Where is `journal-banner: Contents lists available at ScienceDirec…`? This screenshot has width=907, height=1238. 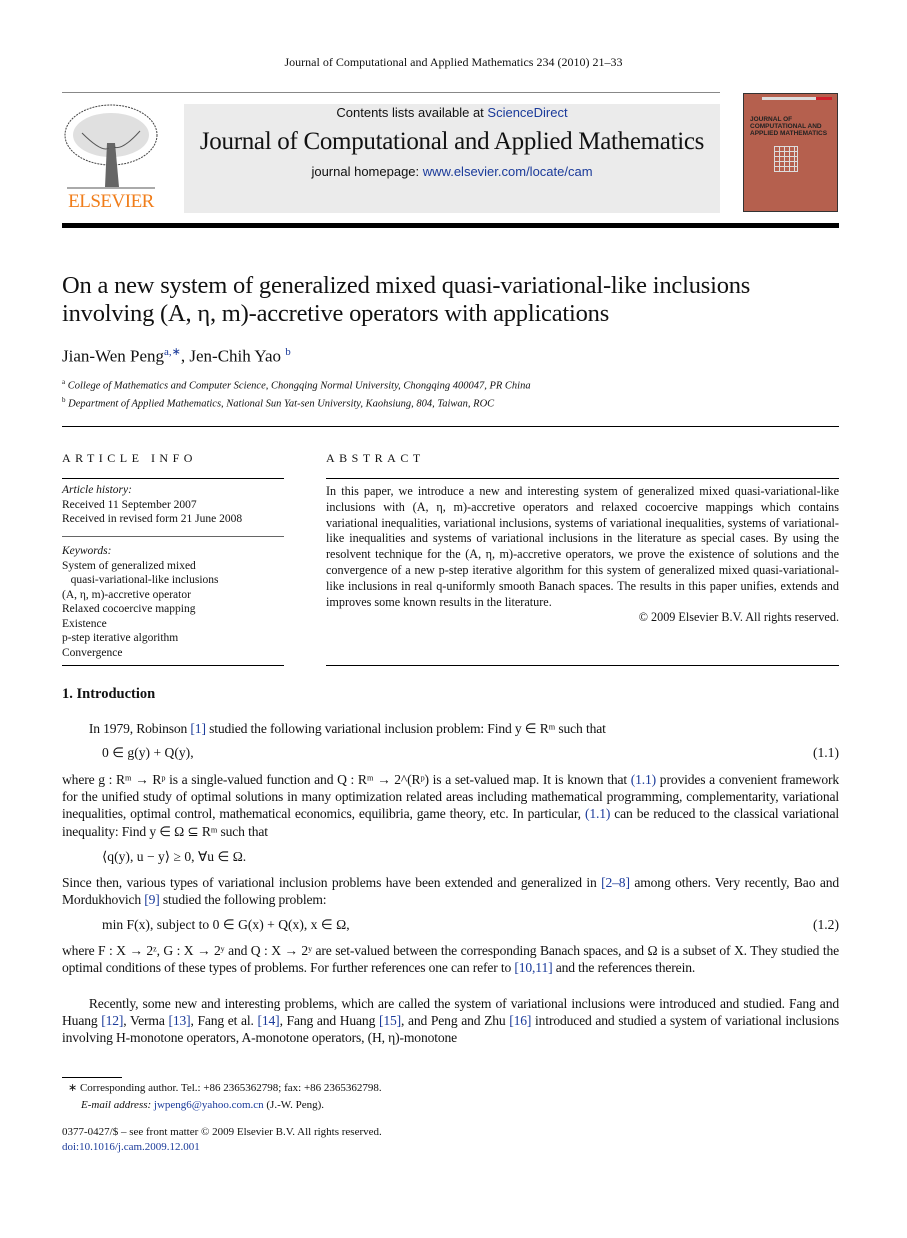 journal-banner: Contents lists available at ScienceDirec… is located at coordinates (452, 158).